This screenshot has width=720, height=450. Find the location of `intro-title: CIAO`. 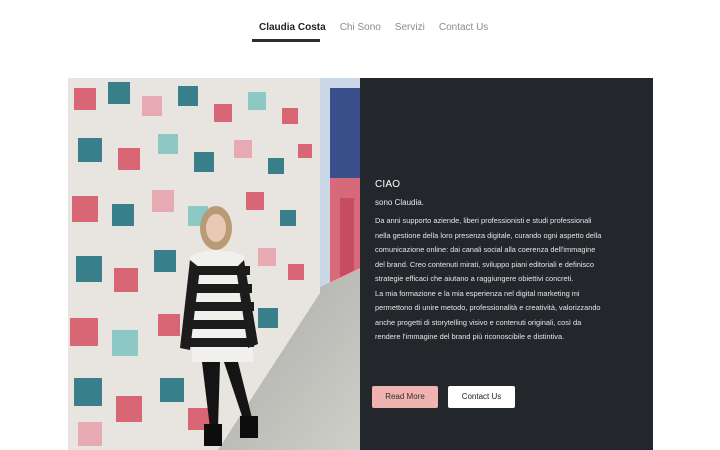

intro-title: CIAO is located at coordinates (388, 184).